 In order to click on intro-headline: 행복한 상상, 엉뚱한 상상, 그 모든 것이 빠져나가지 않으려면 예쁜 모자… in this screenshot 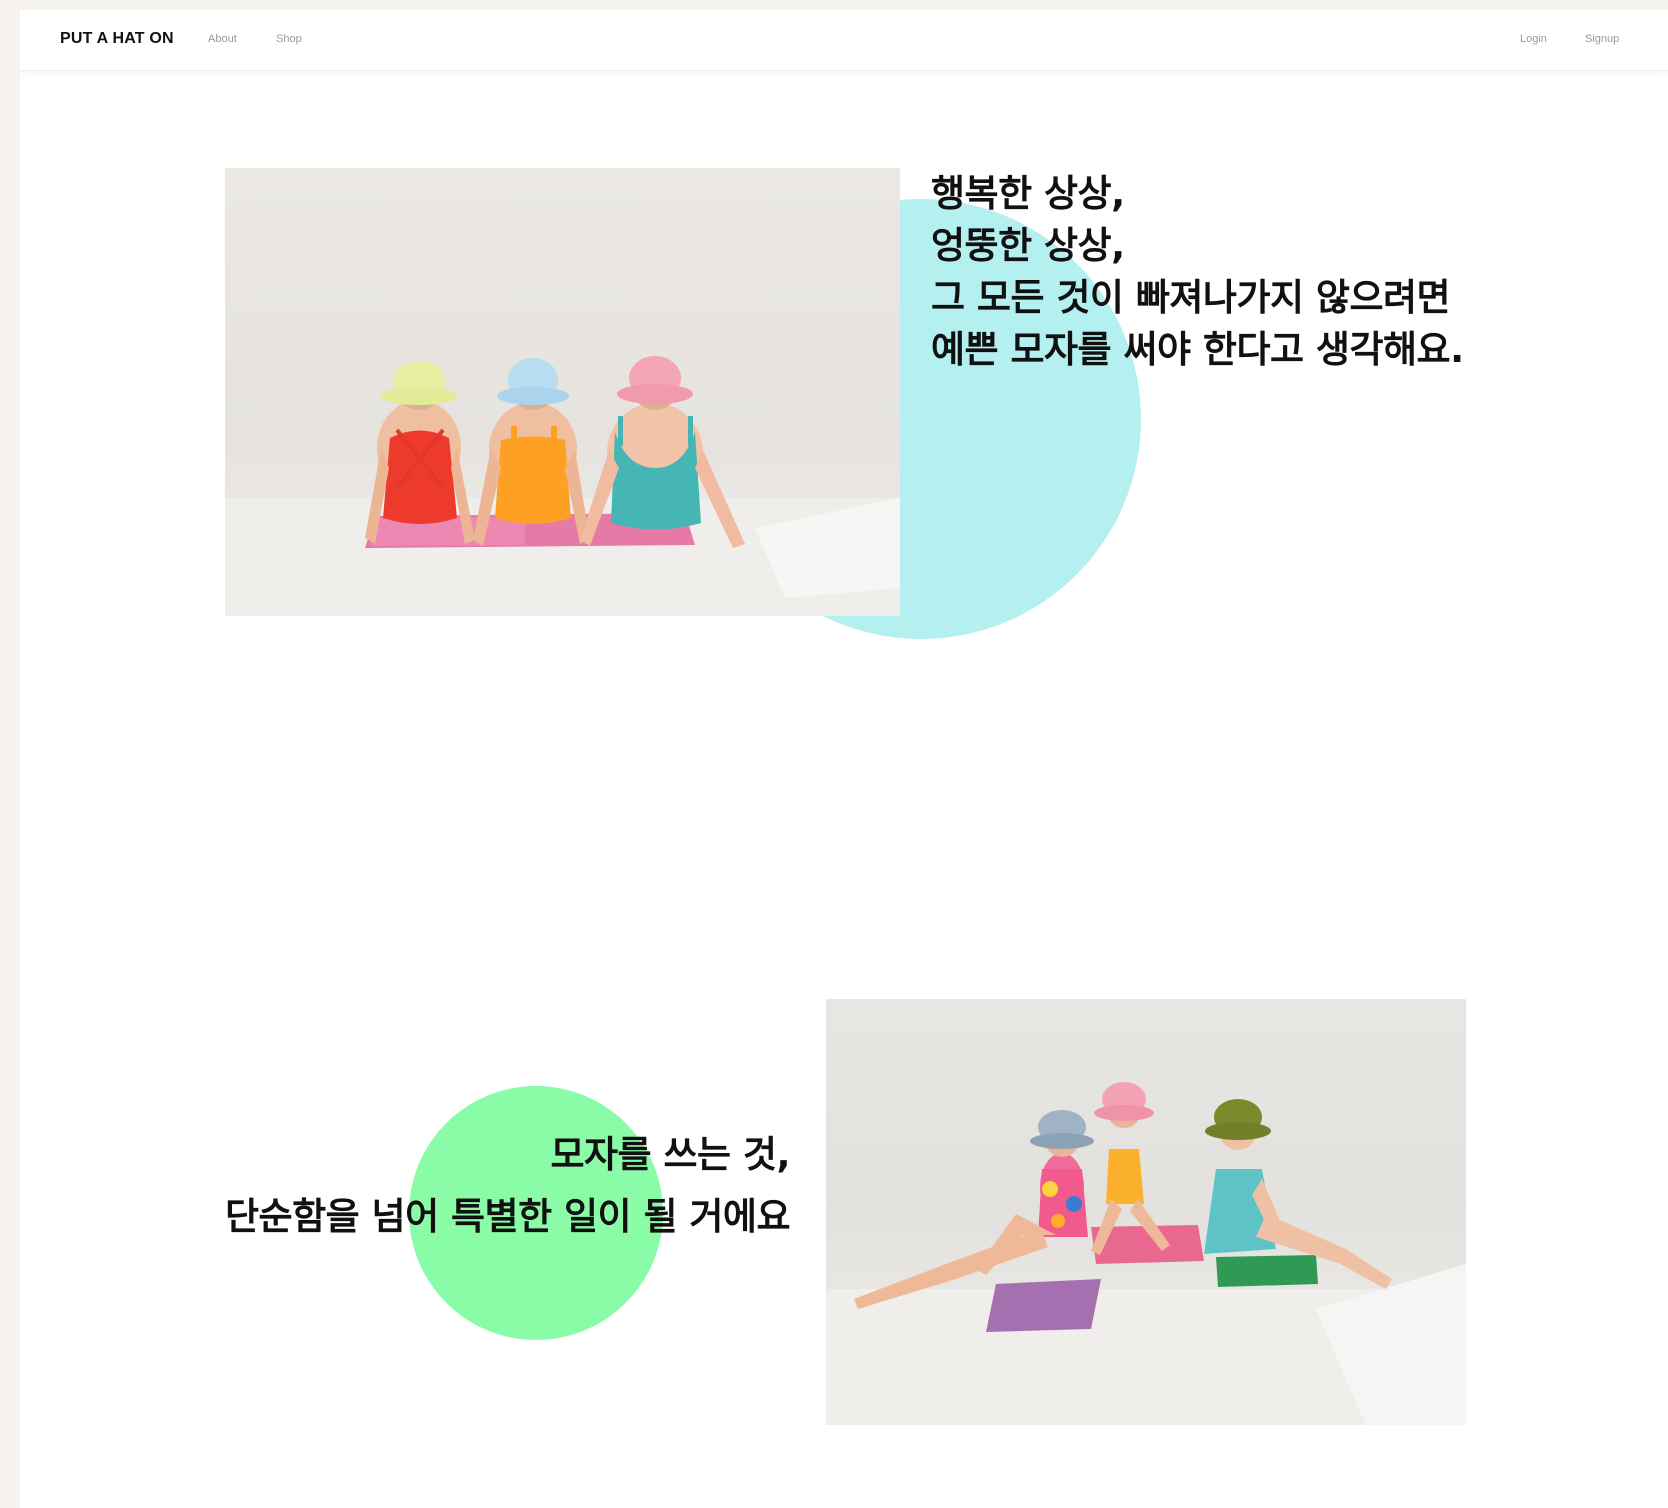, I will do `click(1197, 272)`.